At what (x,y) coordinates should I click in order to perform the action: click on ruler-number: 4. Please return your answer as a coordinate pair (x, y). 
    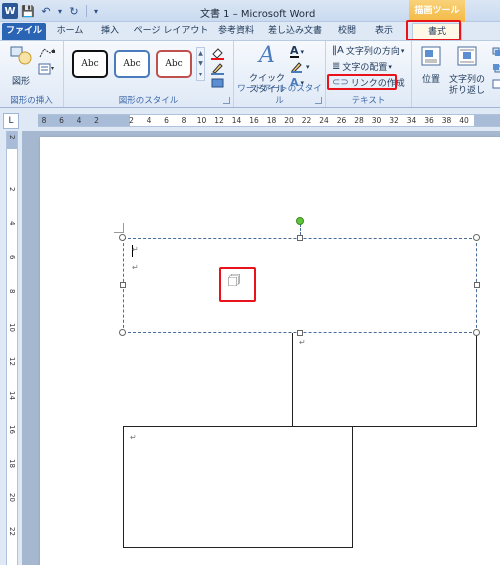
    Looking at the image, I should click on (79, 120).